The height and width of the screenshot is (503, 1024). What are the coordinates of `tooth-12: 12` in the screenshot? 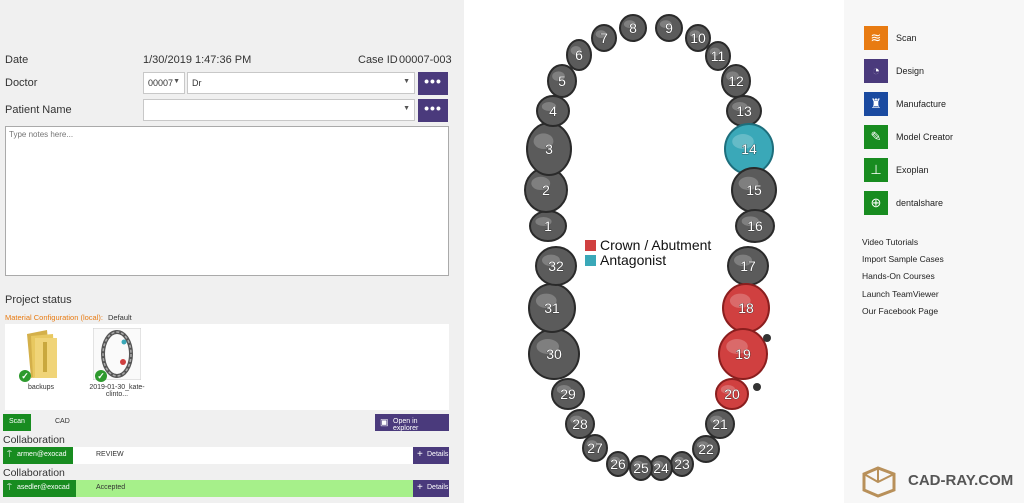 It's located at (736, 81).